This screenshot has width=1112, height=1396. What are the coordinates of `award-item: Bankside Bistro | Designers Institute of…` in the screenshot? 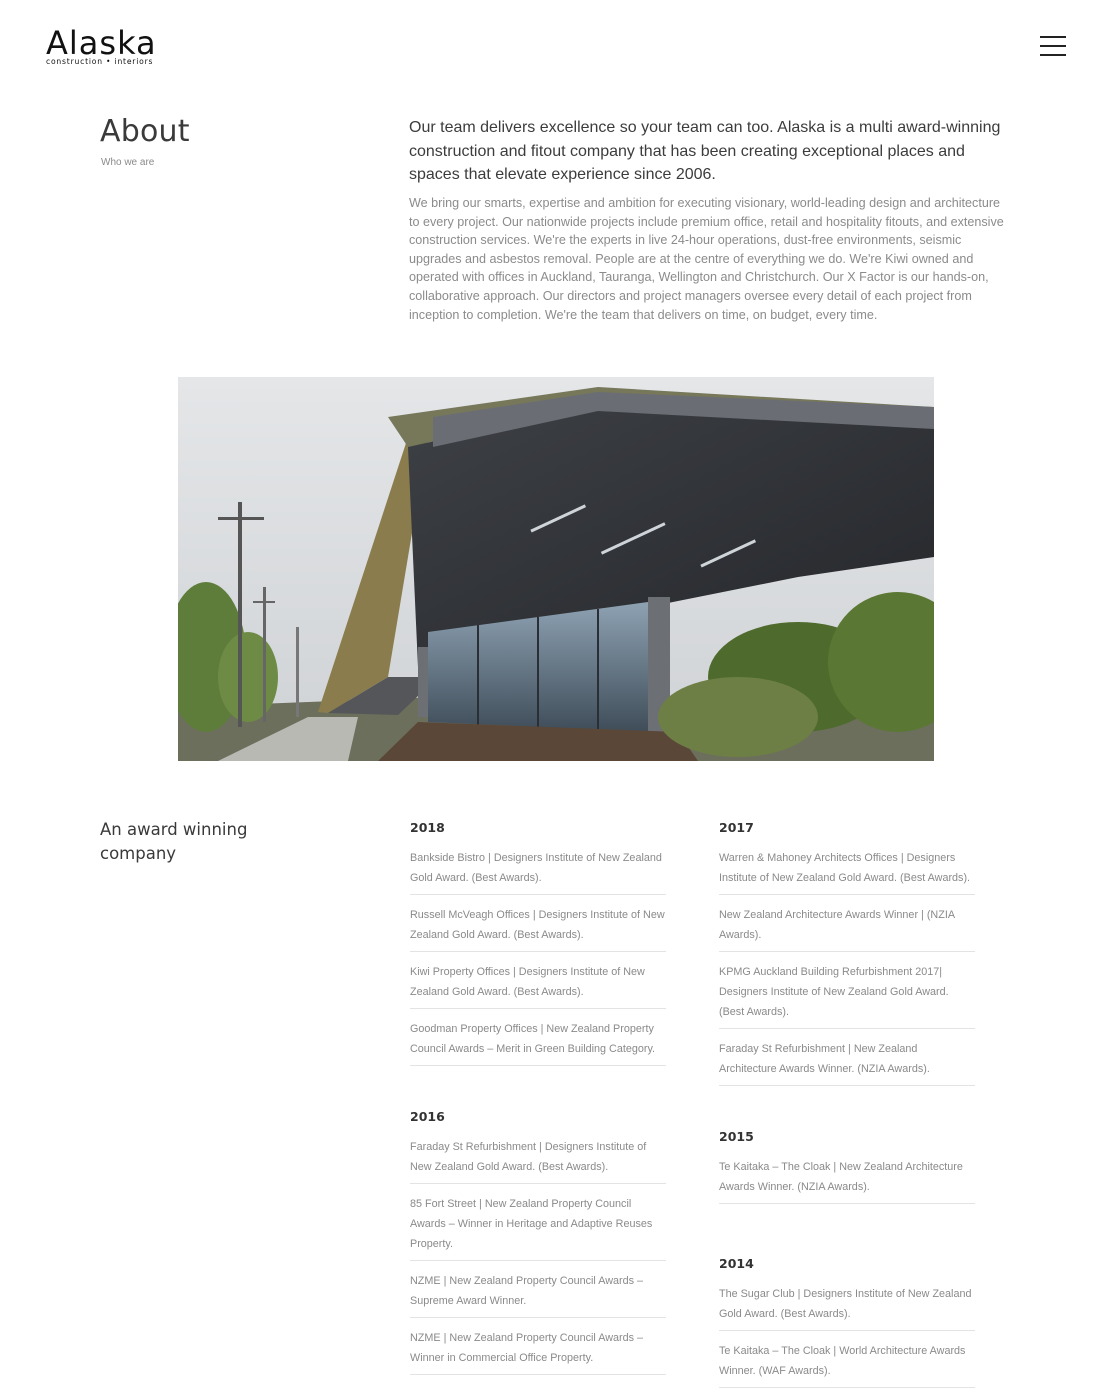 It's located at (538, 870).